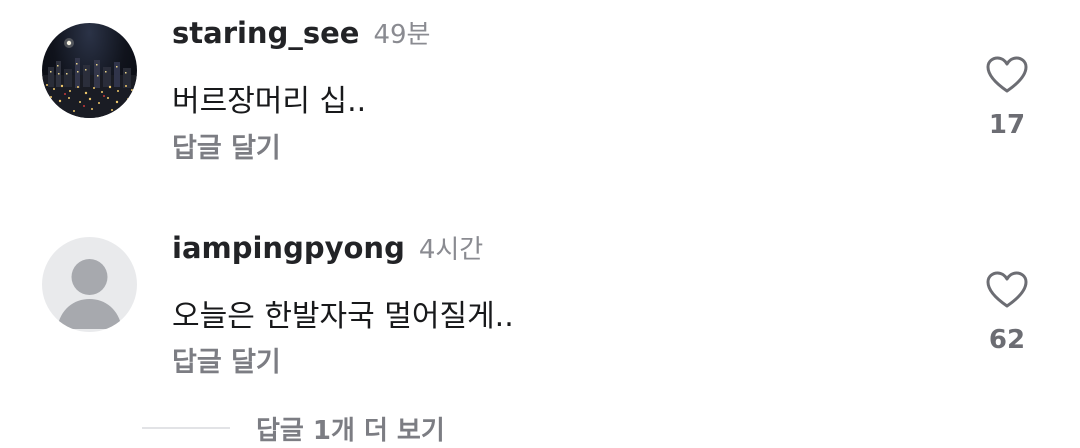 The image size is (1080, 448). Describe the element at coordinates (451, 250) in the screenshot. I see `timestamp: 4시간` at that location.